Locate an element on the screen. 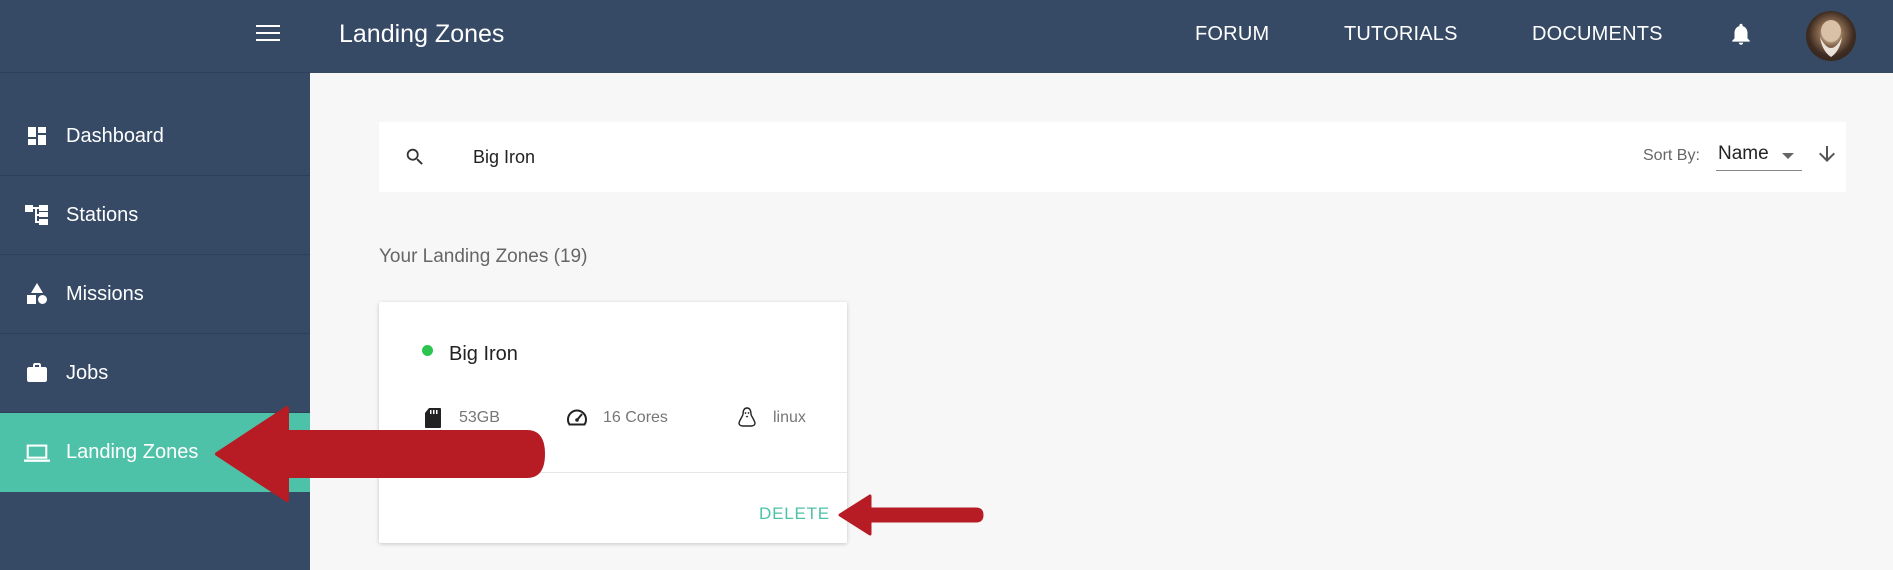  missions-icon is located at coordinates (37, 294).